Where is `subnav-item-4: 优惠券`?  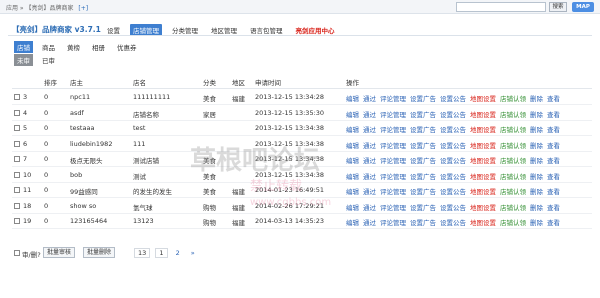
subnav-item-4: 优惠券 is located at coordinates (127, 47).